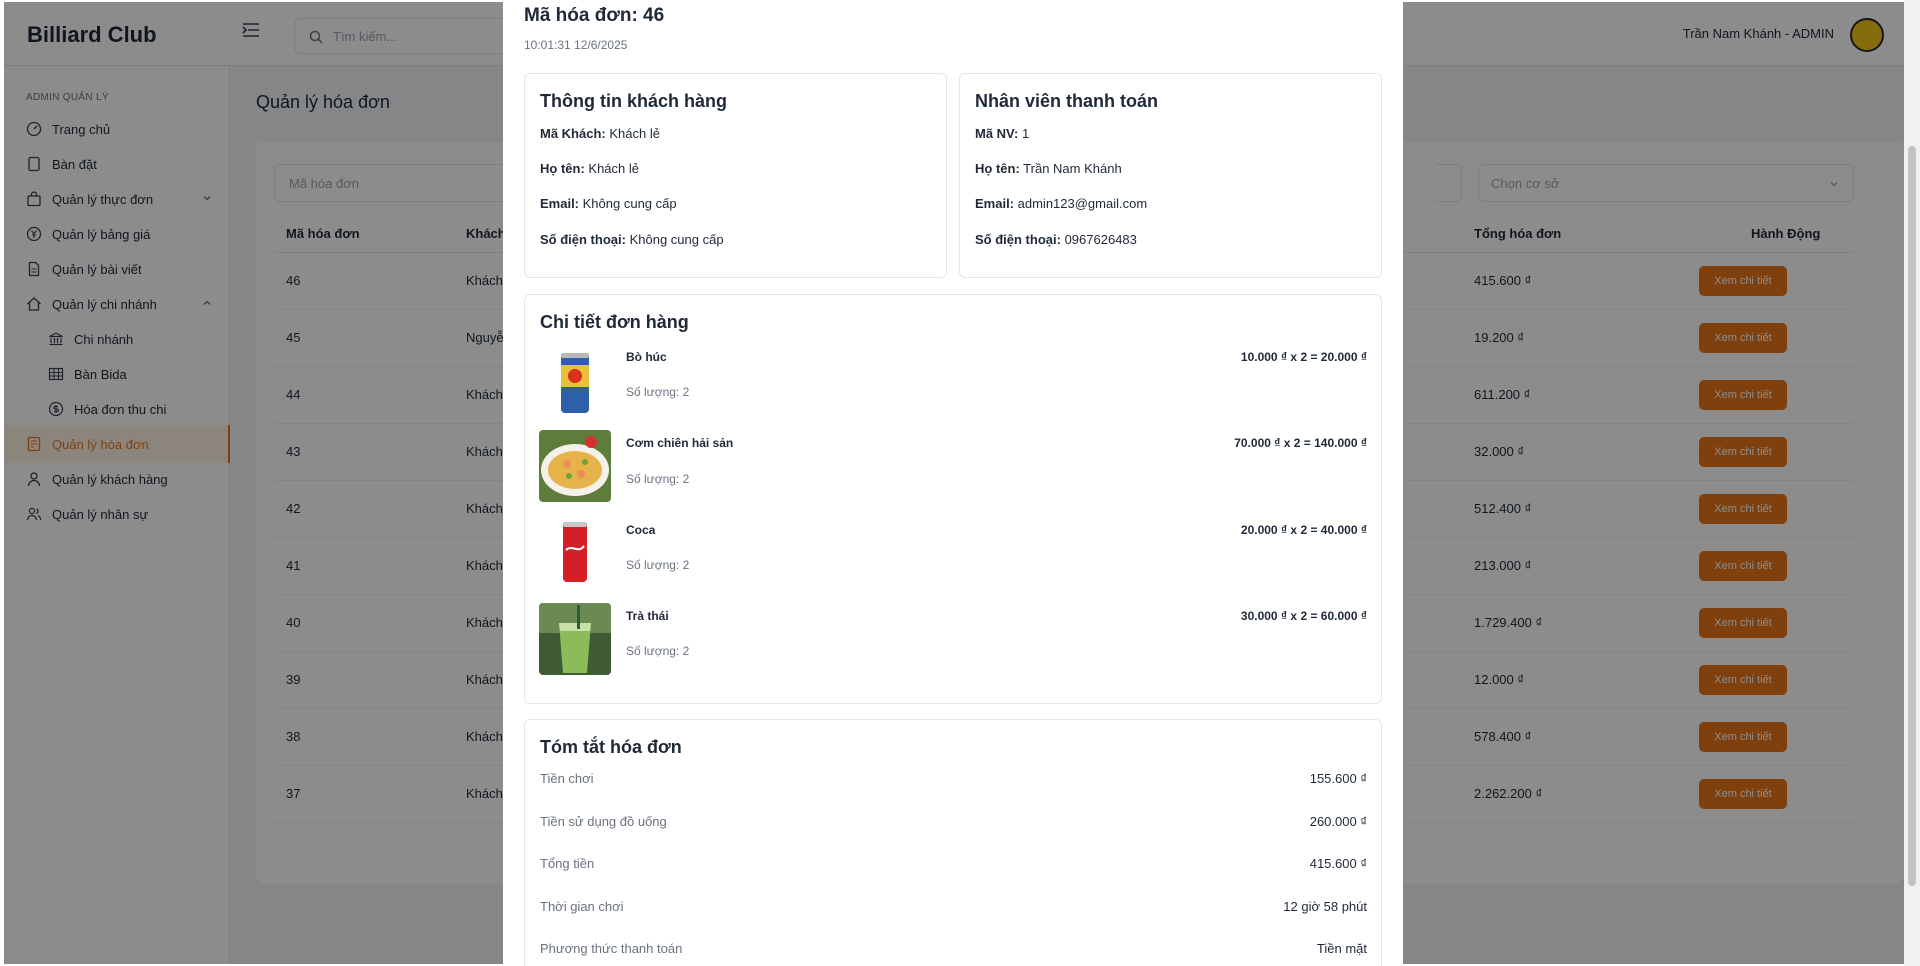 The height and width of the screenshot is (966, 1920). What do you see at coordinates (1341, 948) in the screenshot?
I see `summary-value: Tiền mặt` at bounding box center [1341, 948].